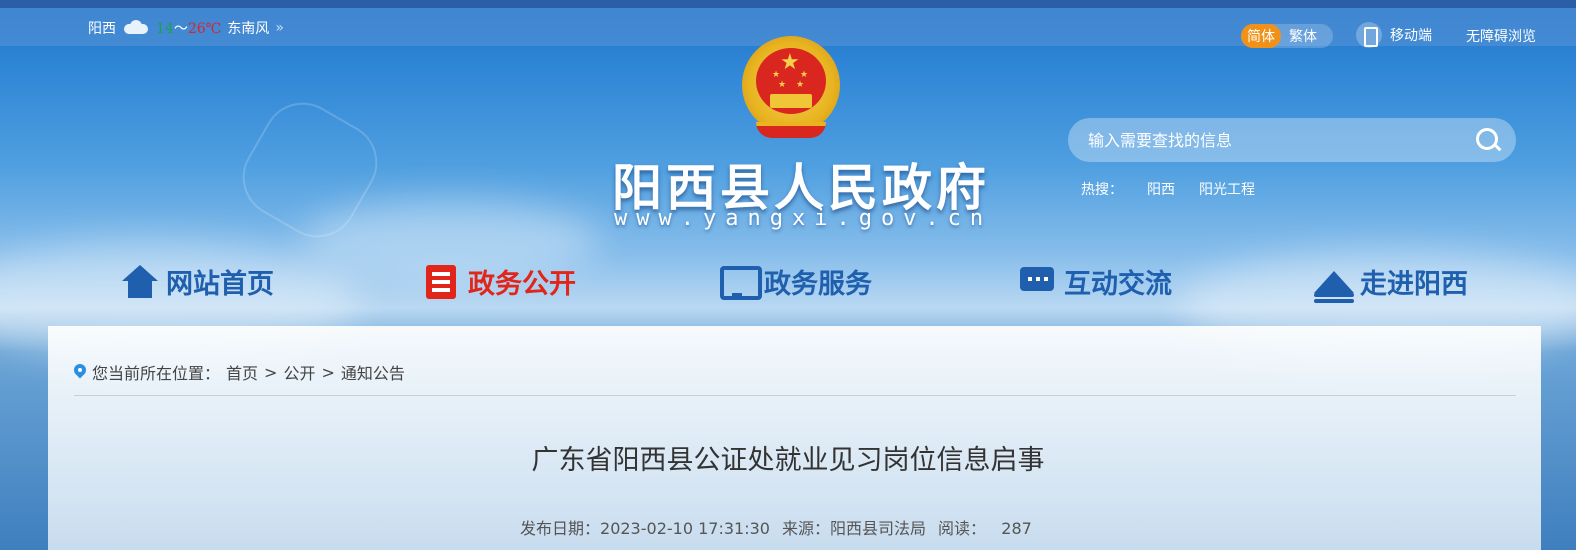 This screenshot has width=1576, height=550. What do you see at coordinates (279, 28) in the screenshot?
I see `weather-more-icon: »` at bounding box center [279, 28].